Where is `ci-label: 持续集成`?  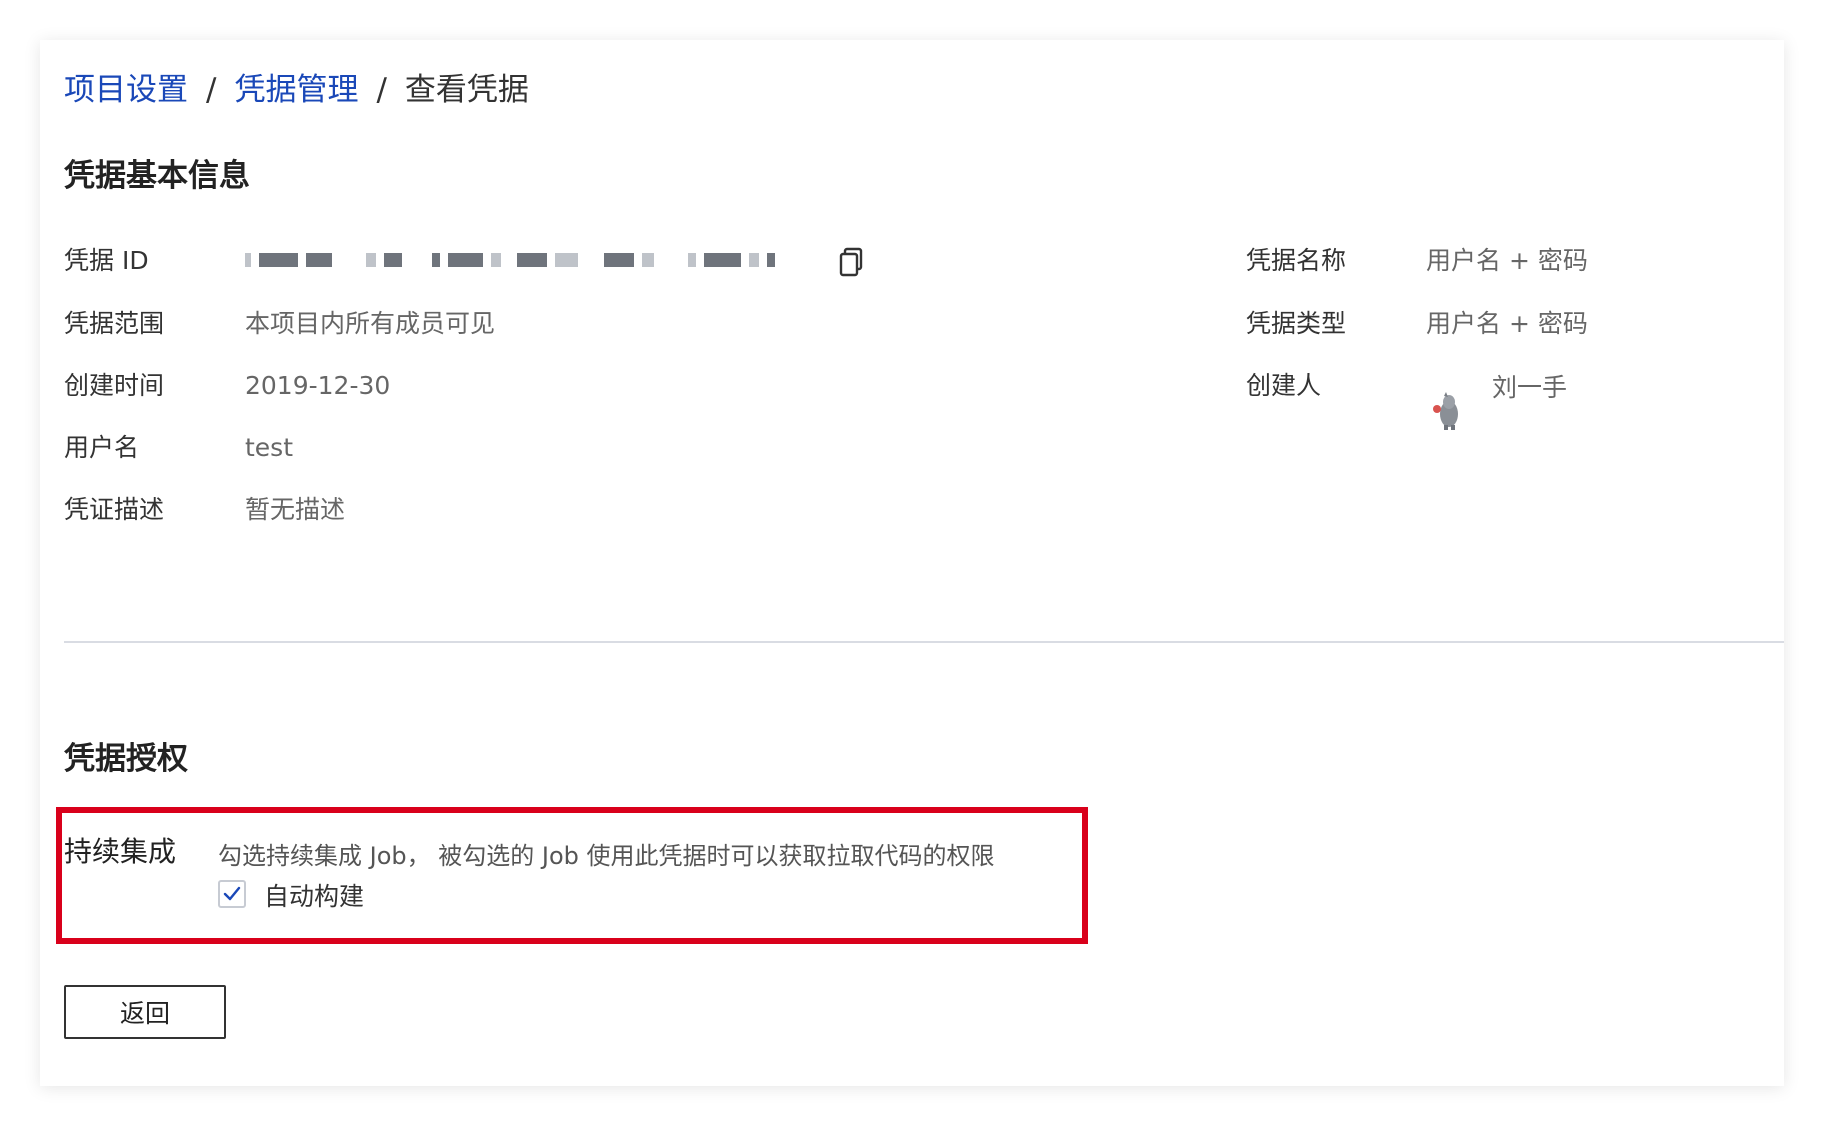
ci-label: 持续集成 is located at coordinates (120, 851).